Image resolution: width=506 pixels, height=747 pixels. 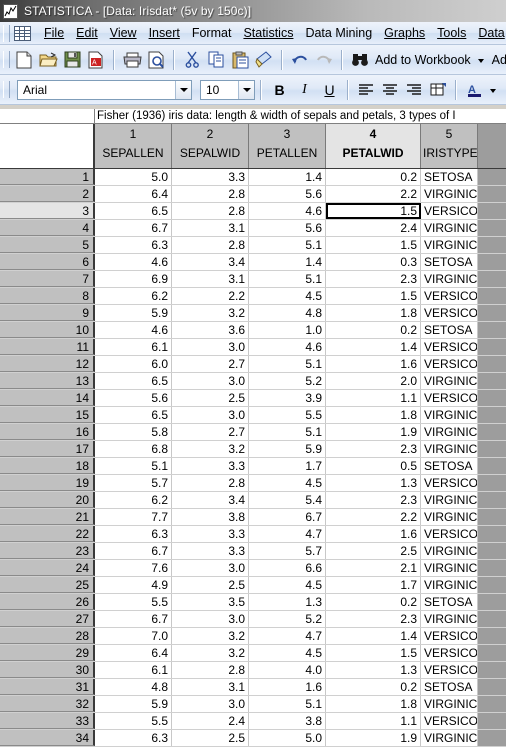 I want to click on row-header: 20, so click(x=47, y=500).